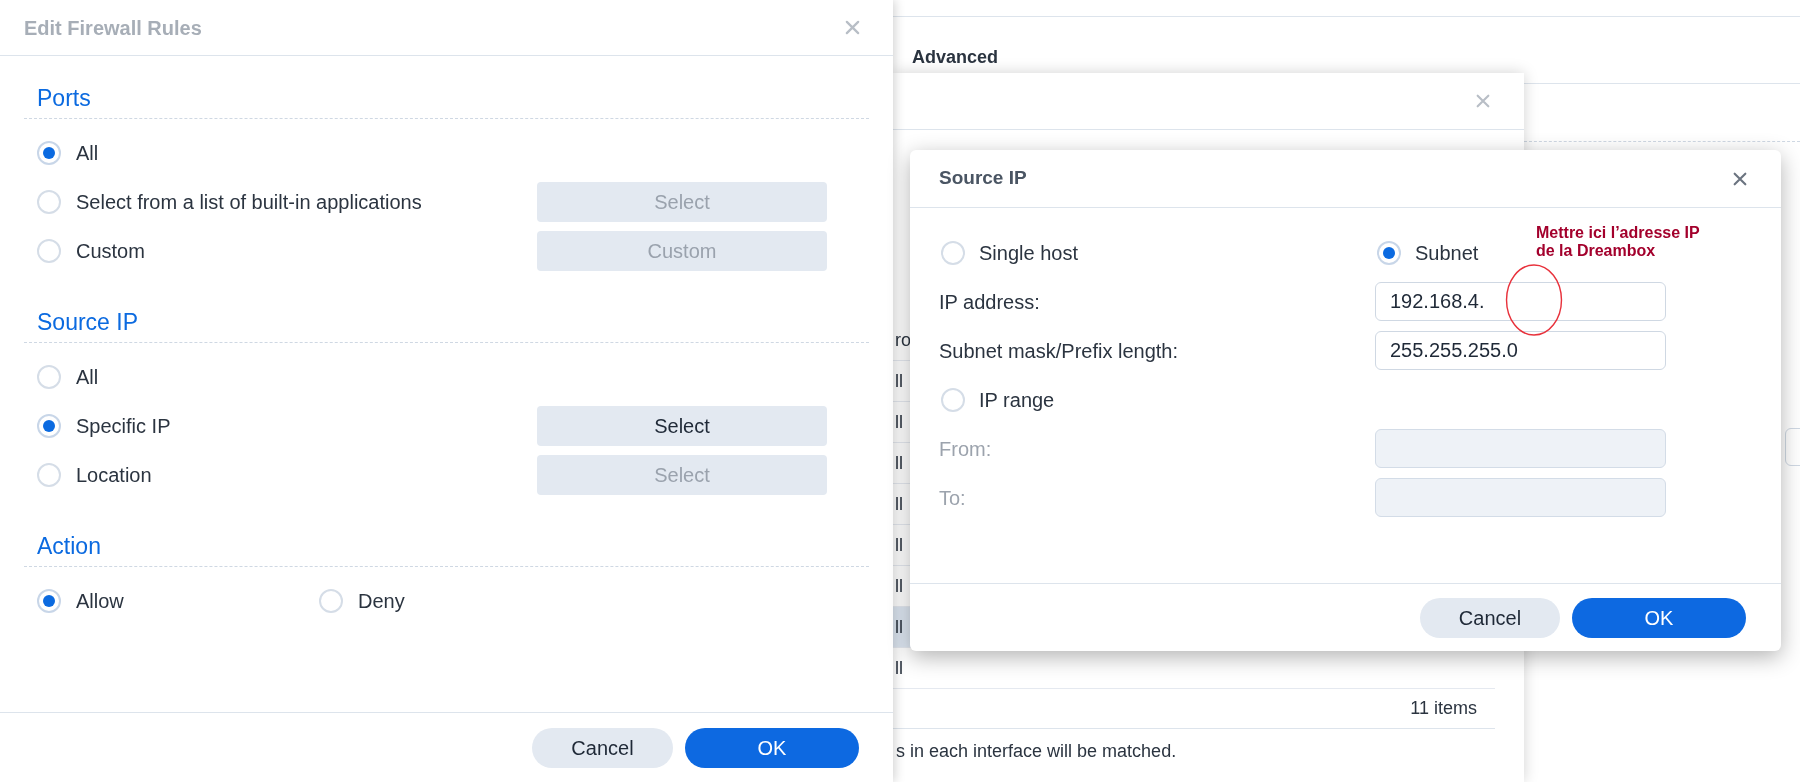 This screenshot has width=1800, height=782. Describe the element at coordinates (965, 448) in the screenshot. I see `field-label: From:` at that location.